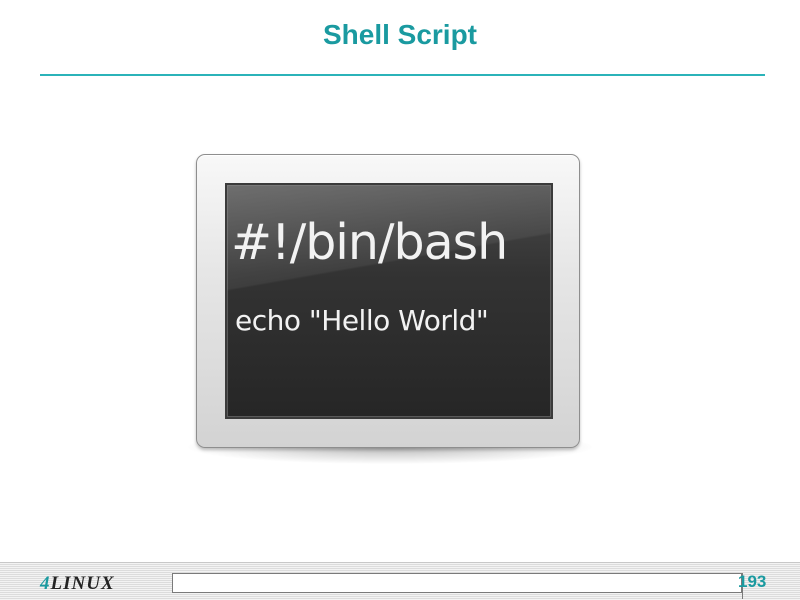  I want to click on echo-line: echo "Hello World", so click(362, 320).